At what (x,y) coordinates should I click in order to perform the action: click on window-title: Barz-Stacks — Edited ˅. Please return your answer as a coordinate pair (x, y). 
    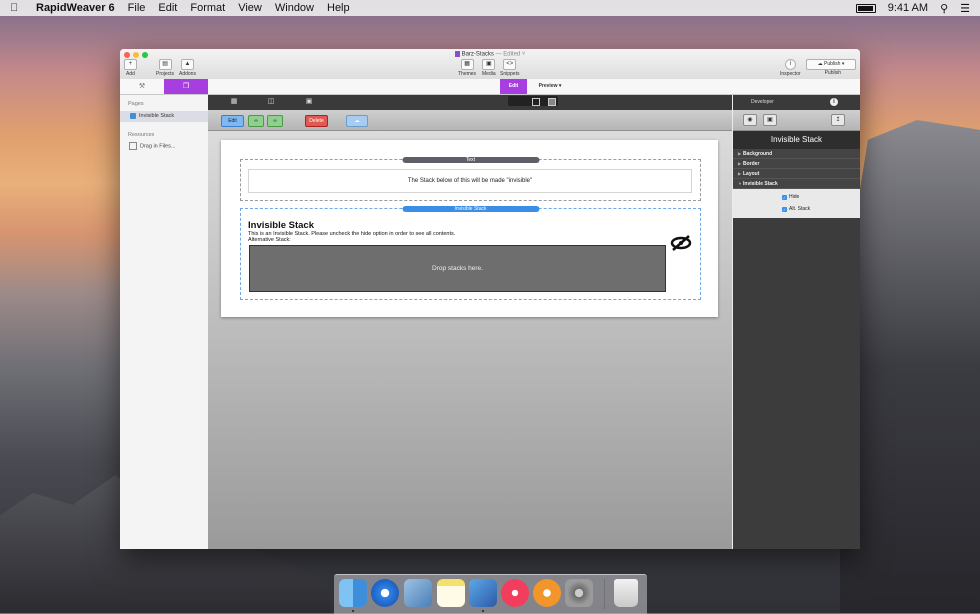
    Looking at the image, I should click on (490, 54).